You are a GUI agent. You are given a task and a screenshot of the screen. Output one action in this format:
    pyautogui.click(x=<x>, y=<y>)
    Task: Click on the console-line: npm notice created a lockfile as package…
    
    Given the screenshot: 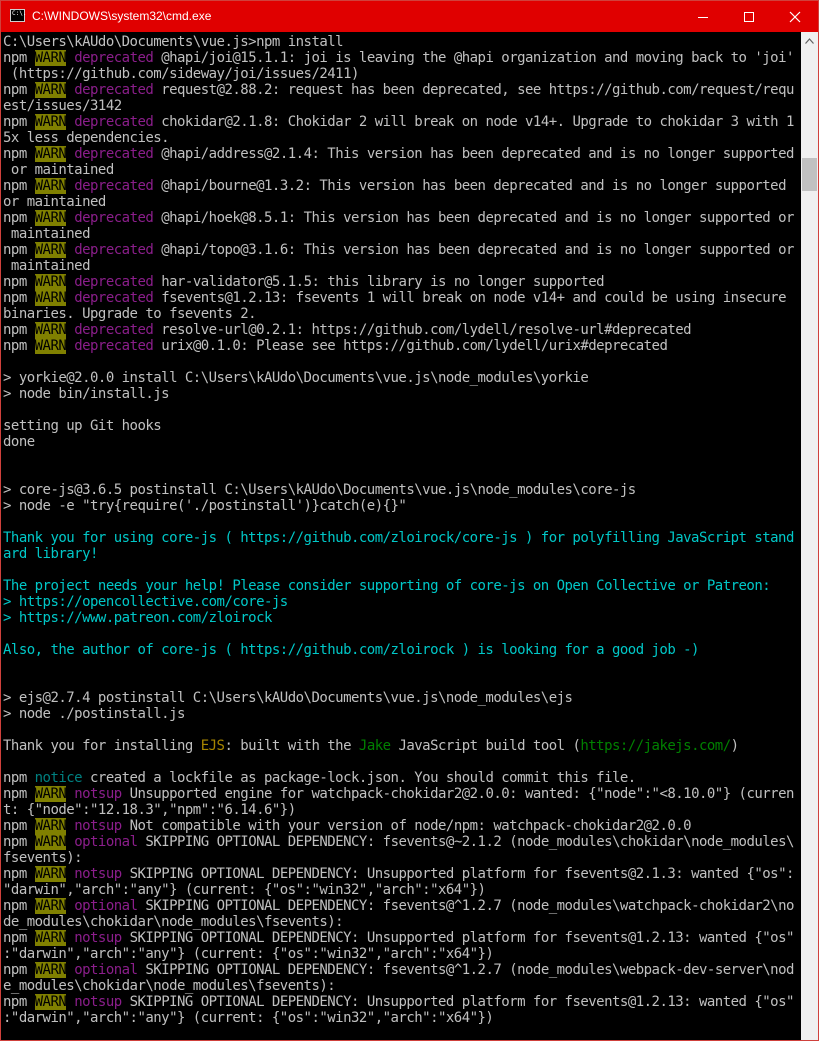 What is the action you would take?
    pyautogui.click(x=319, y=778)
    